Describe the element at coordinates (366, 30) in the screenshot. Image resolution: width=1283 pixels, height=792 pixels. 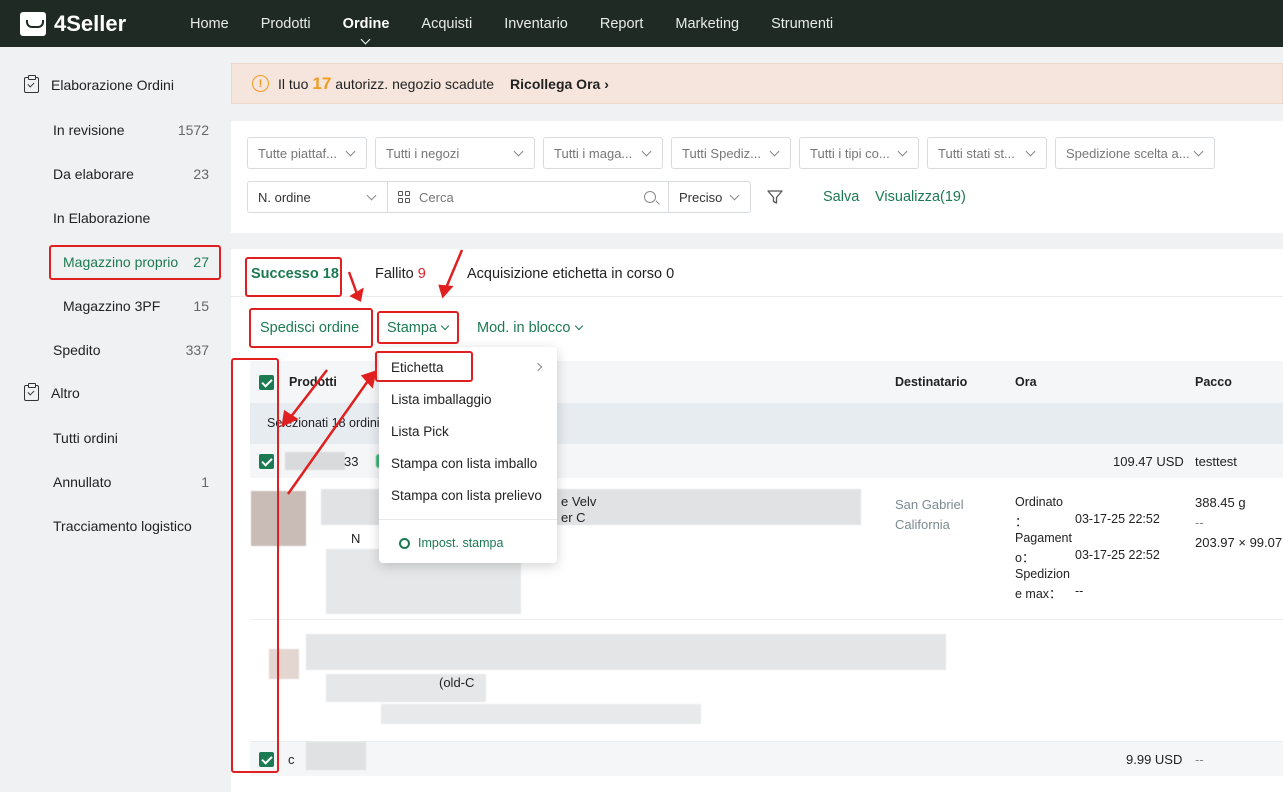
I see `nav-ordine: Ordine` at that location.